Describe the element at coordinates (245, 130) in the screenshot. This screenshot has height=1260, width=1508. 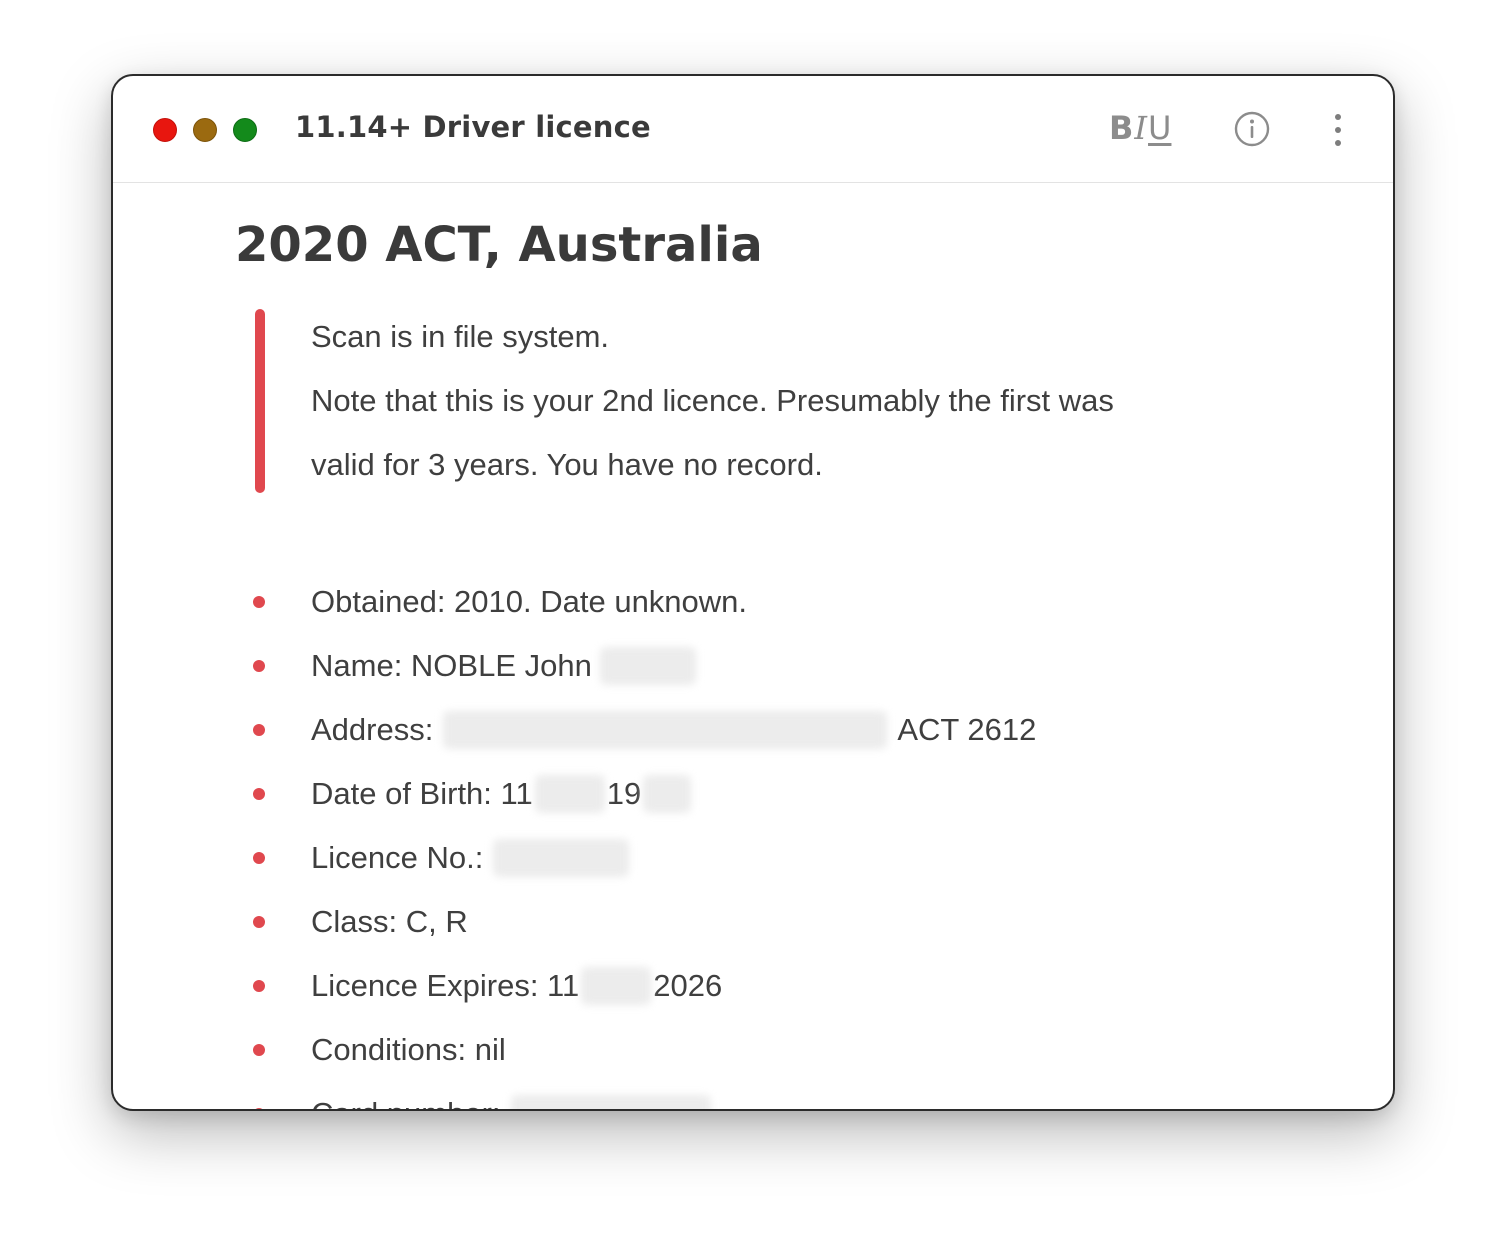
I see `maximize-window-button` at that location.